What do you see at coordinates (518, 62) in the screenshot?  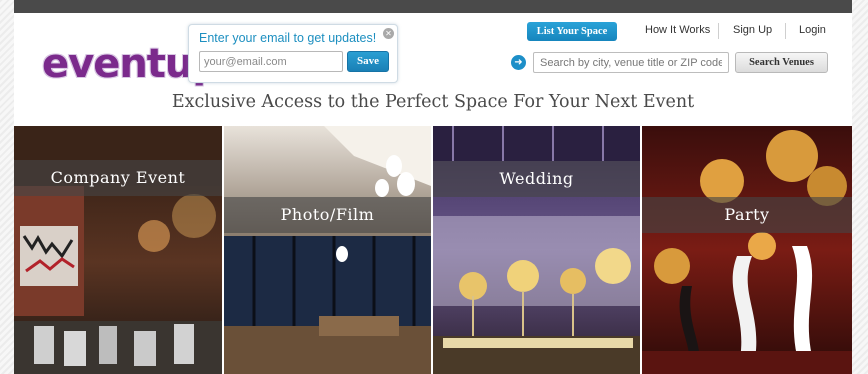 I see `arrow-right-circle-icon: ➜` at bounding box center [518, 62].